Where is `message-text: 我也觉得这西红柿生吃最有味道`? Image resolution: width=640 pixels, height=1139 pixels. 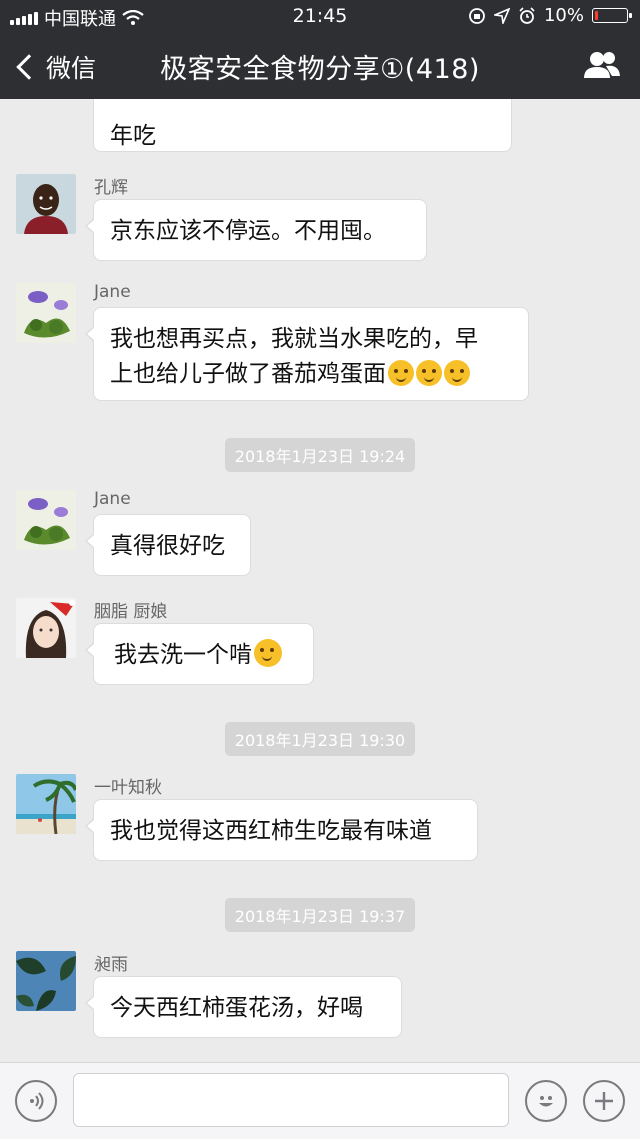 message-text: 我也觉得这西红柿生吃最有味道 is located at coordinates (271, 831).